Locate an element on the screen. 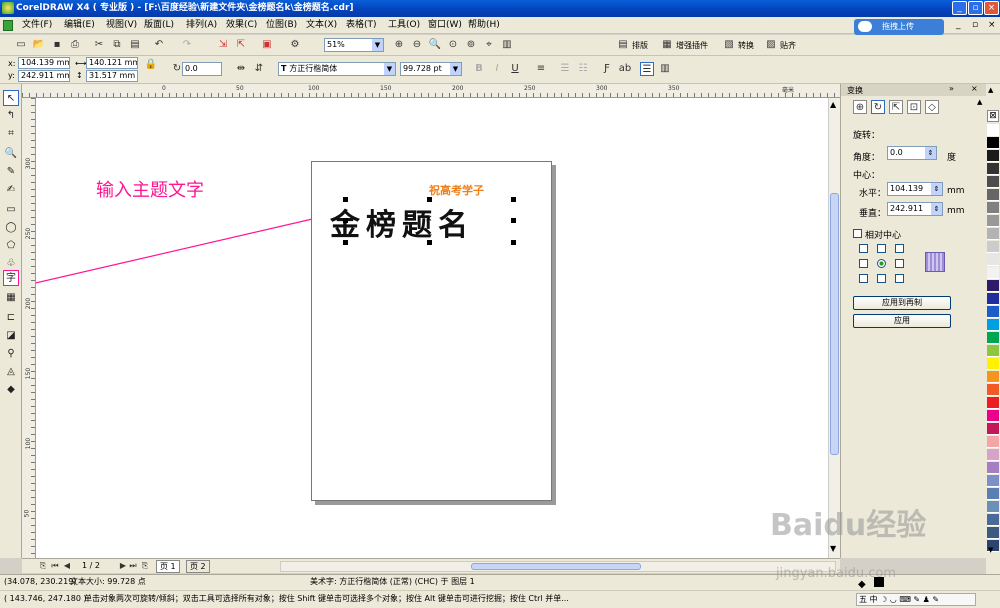 This screenshot has width=1000, height=608. horizontal-text-icon: ☰ is located at coordinates (647, 69).